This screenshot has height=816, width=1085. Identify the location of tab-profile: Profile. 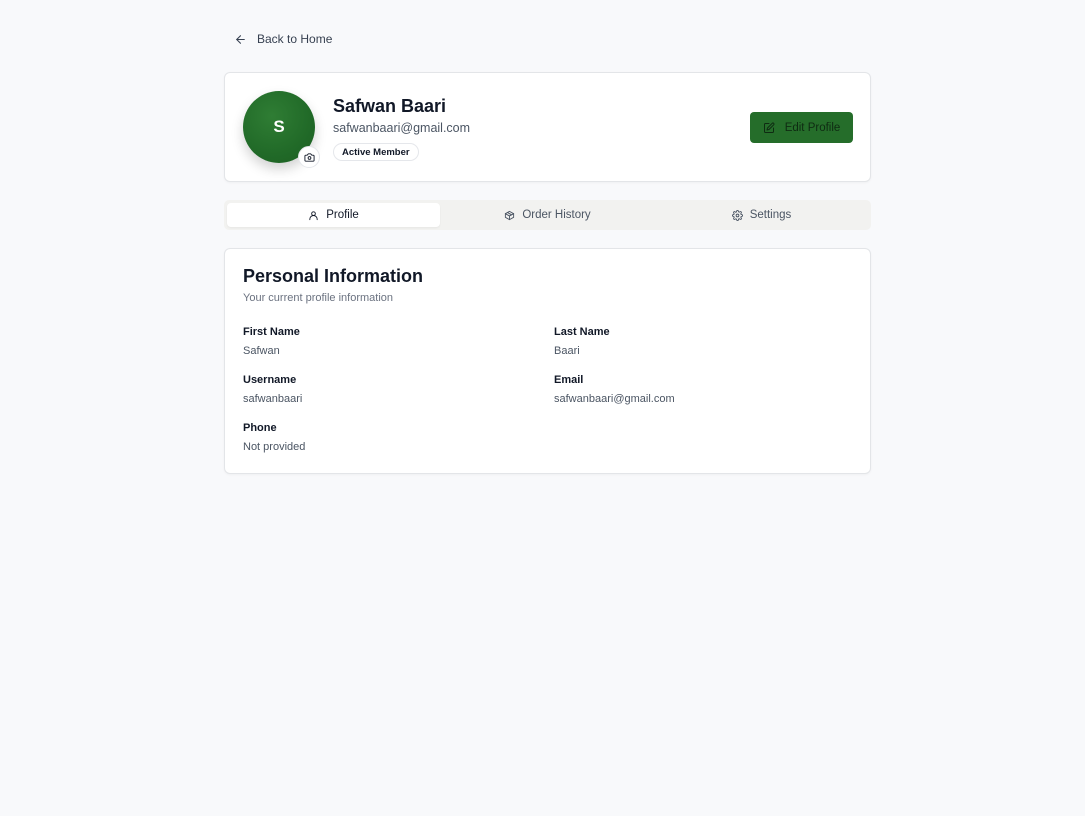
(333, 215).